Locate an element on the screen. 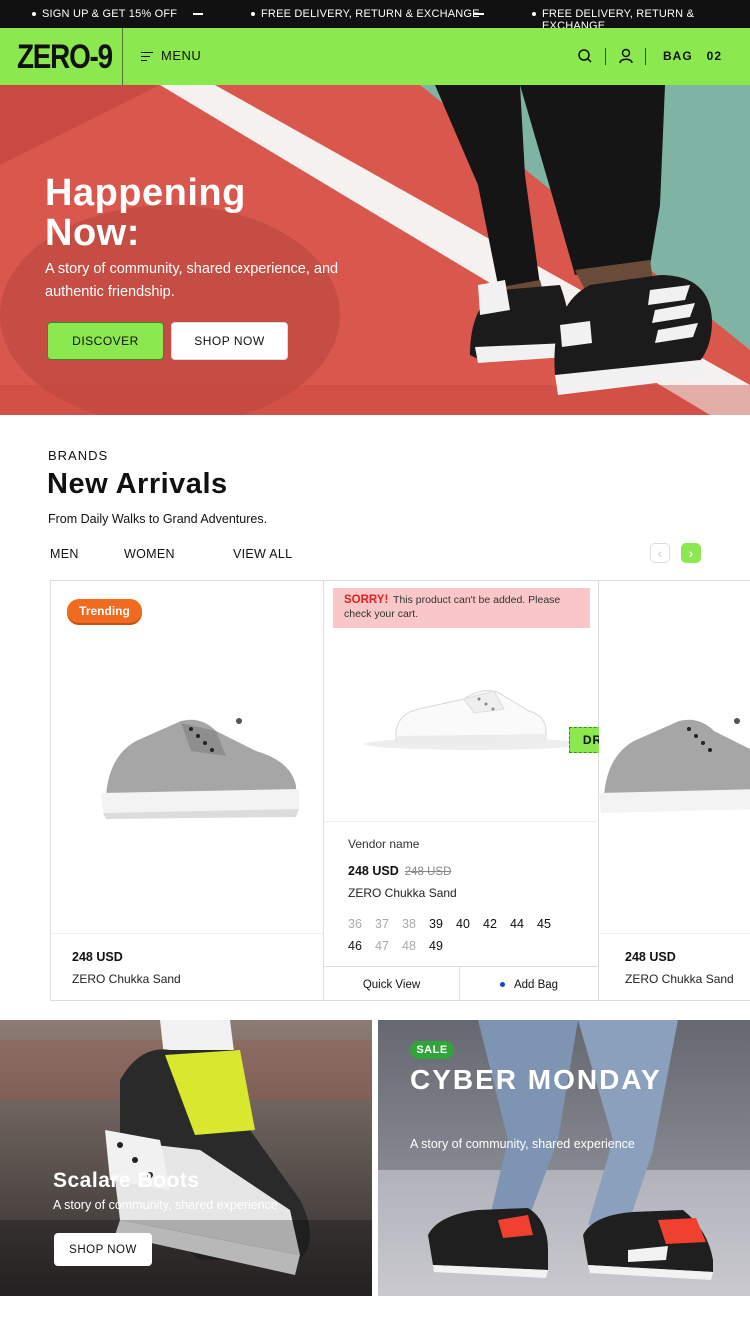  chevron-right-icon: › is located at coordinates (691, 553).